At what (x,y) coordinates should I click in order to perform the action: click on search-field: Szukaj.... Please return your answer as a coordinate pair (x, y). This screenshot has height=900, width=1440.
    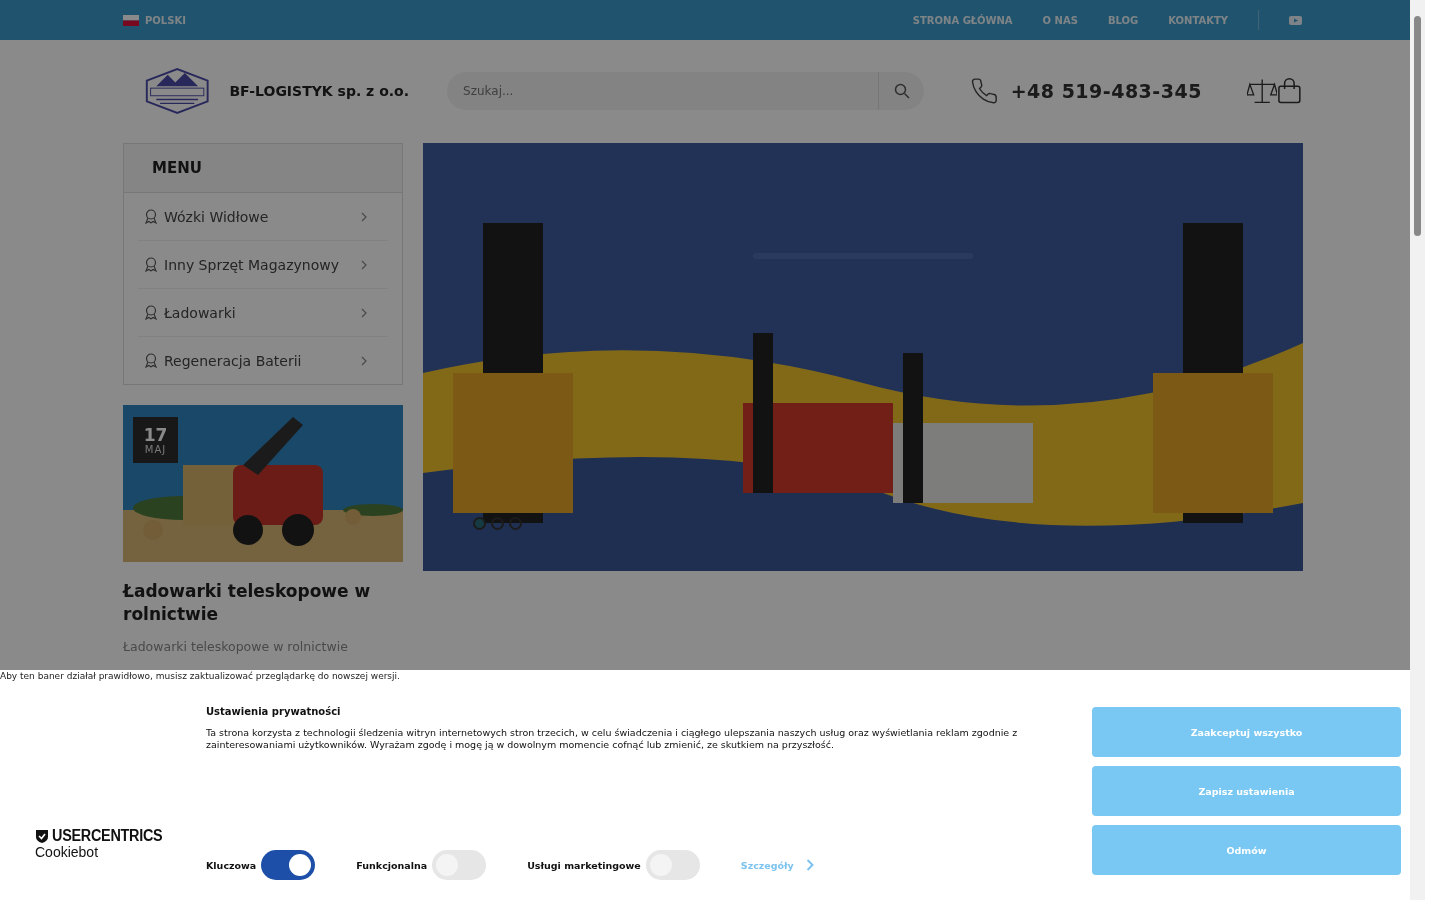
    Looking at the image, I should click on (663, 91).